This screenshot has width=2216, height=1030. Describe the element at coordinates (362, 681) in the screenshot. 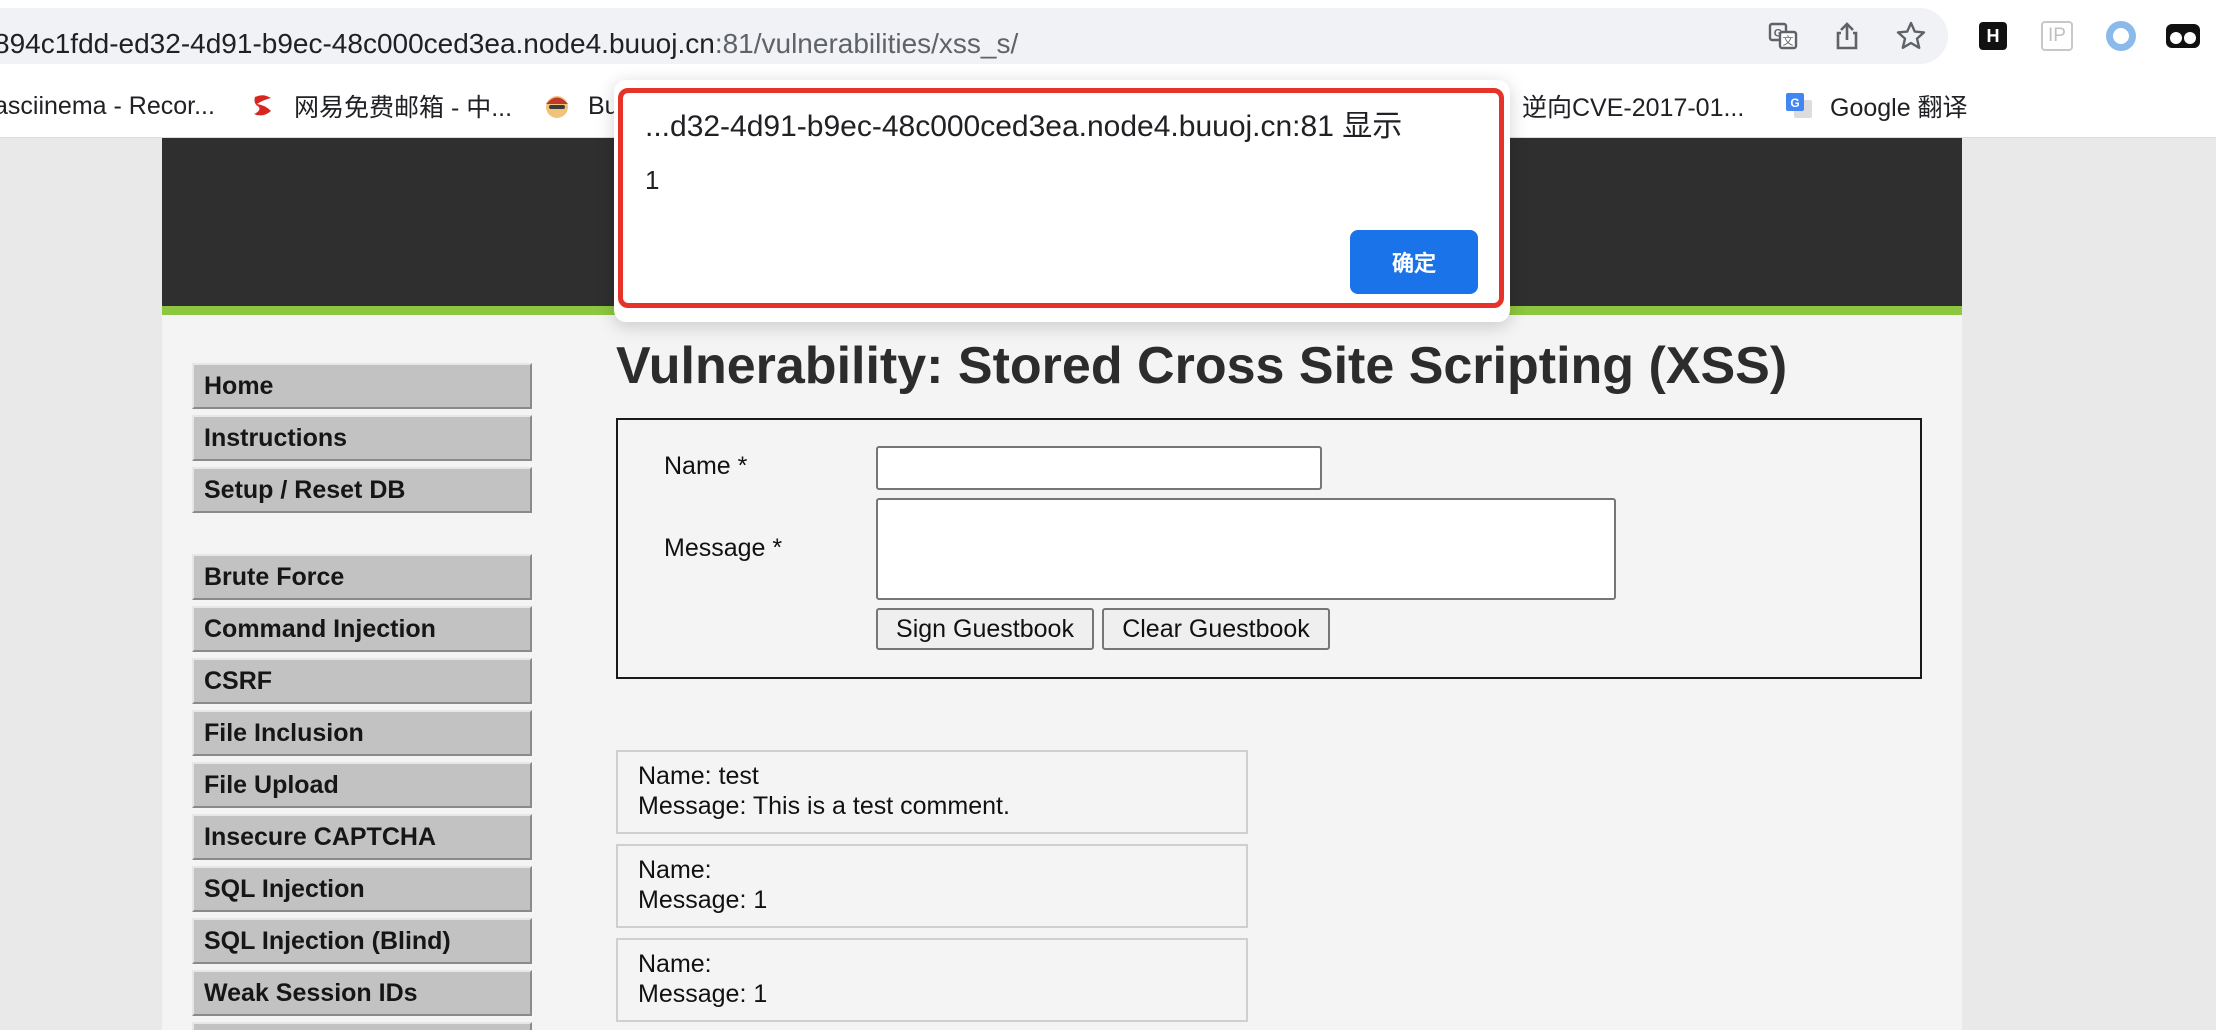

I see `menu-csrf: CSRF` at that location.